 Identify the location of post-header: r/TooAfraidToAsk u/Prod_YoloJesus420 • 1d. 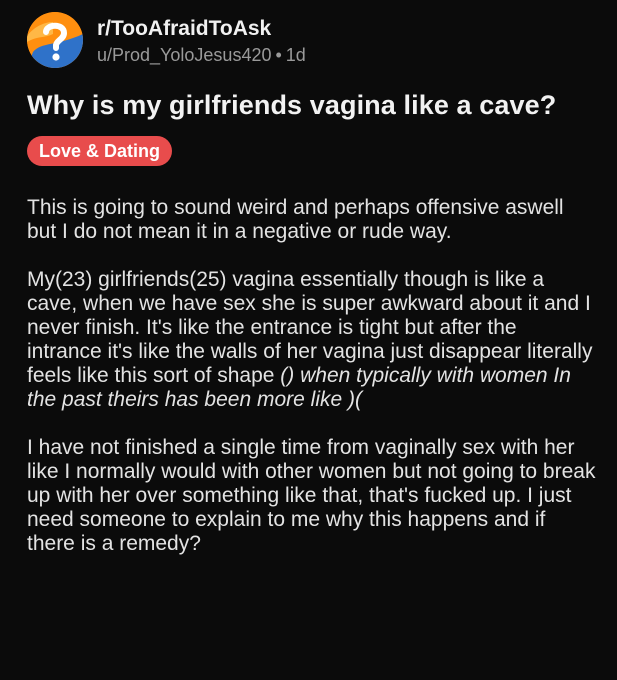
(322, 40).